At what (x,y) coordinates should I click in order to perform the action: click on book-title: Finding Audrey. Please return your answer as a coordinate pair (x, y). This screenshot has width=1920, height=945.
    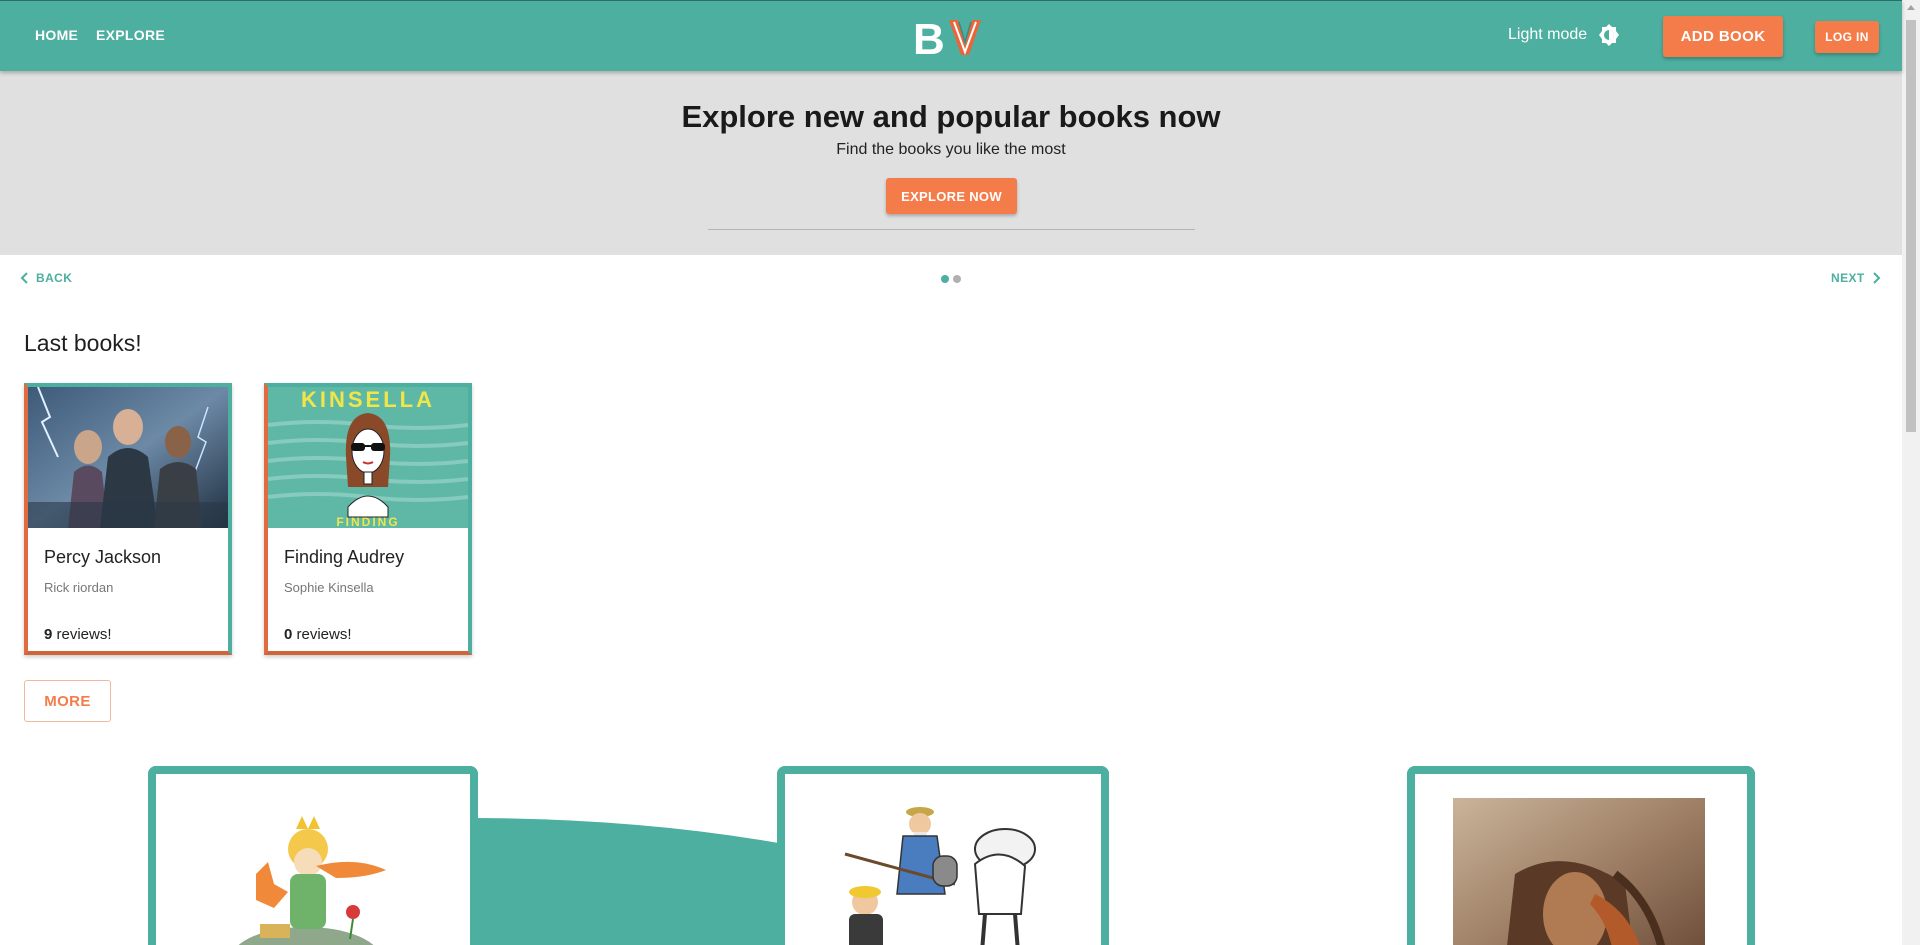
    Looking at the image, I should click on (344, 557).